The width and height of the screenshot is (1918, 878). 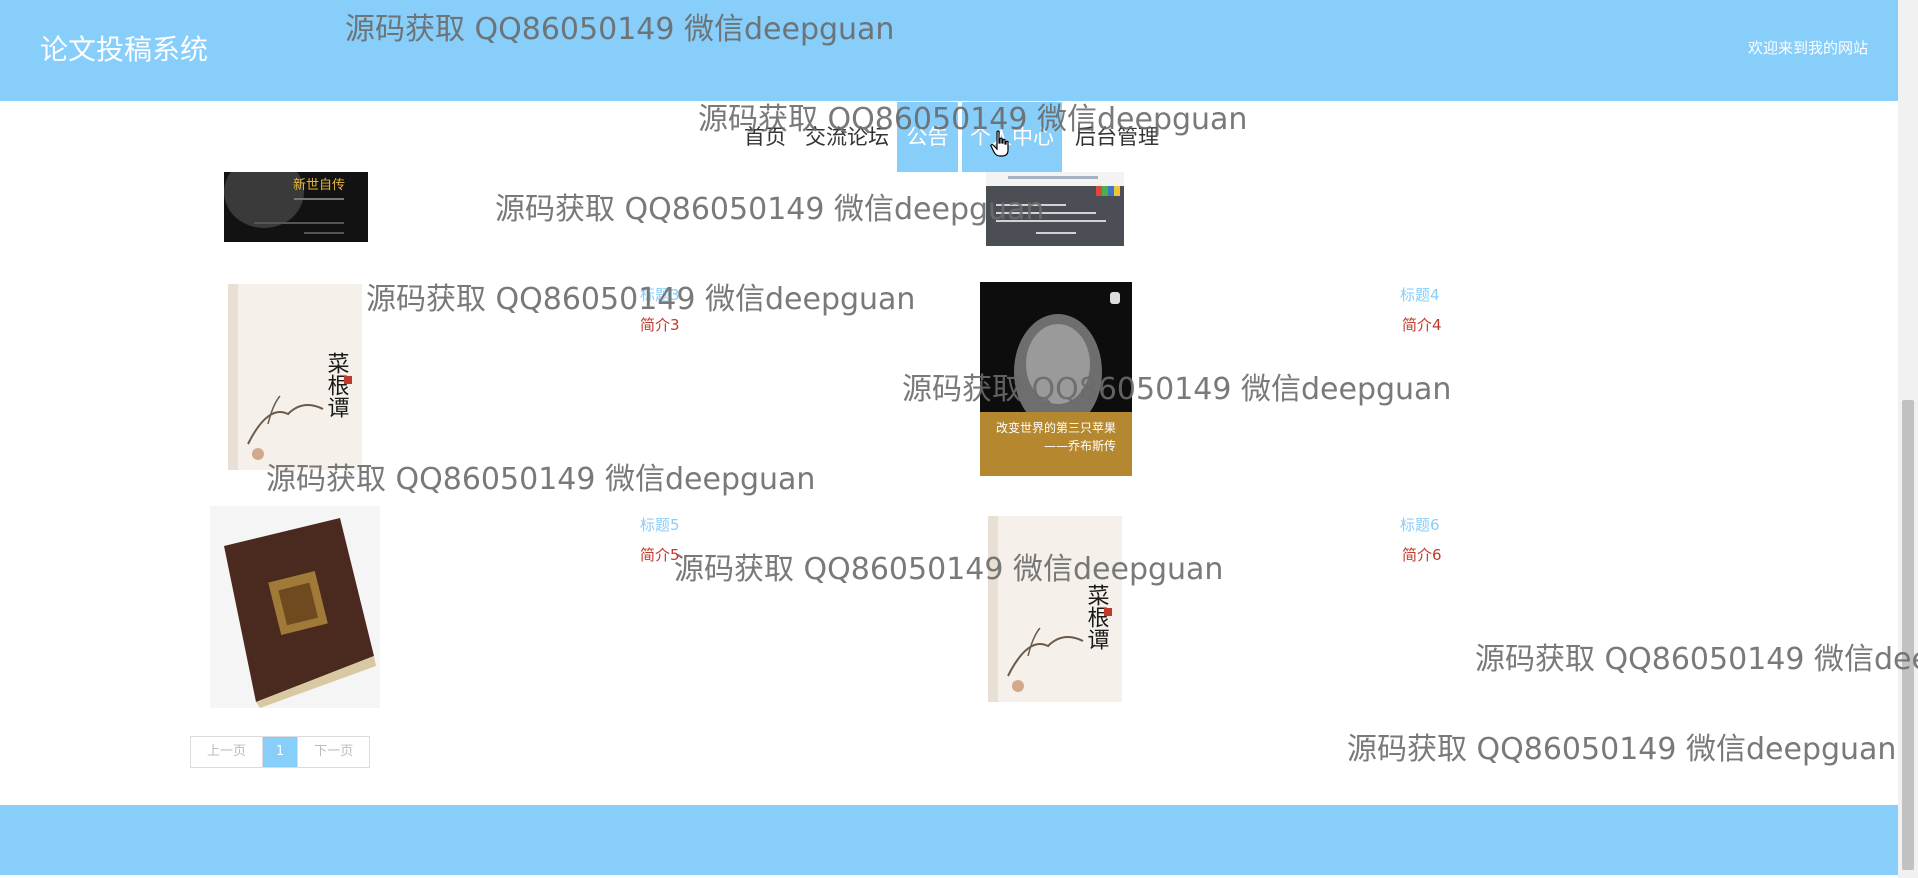 I want to click on header-bar: 论文投稿系统 欢迎来到我的网站, so click(x=949, y=50).